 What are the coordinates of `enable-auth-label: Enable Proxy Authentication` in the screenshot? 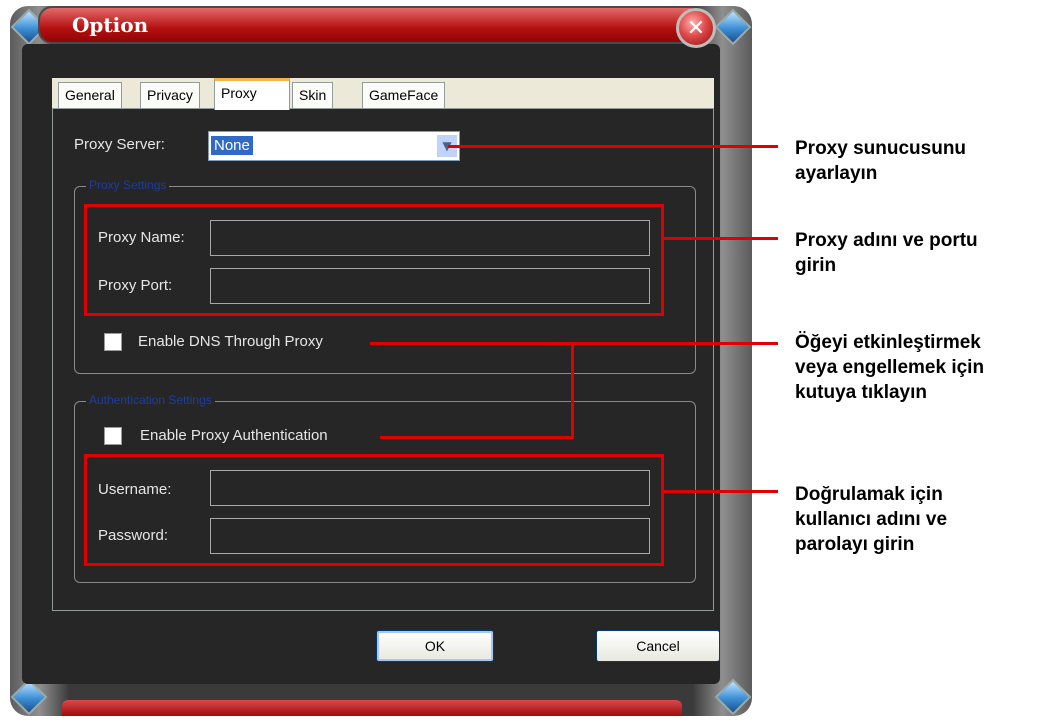 It's located at (234, 435).